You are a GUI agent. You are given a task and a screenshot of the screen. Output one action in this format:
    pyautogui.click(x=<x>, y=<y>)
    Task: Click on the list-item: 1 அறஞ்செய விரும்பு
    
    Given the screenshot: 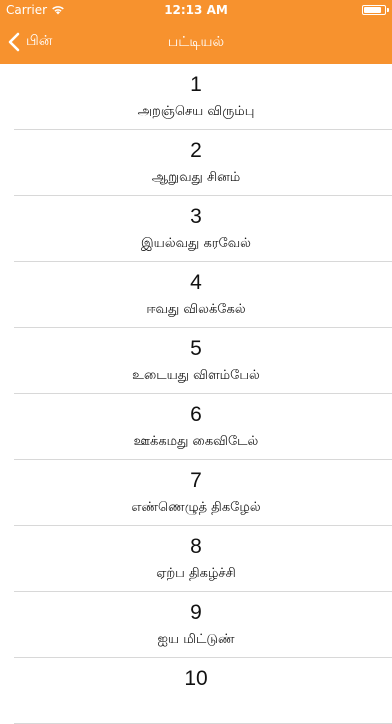 What is the action you would take?
    pyautogui.click(x=196, y=97)
    